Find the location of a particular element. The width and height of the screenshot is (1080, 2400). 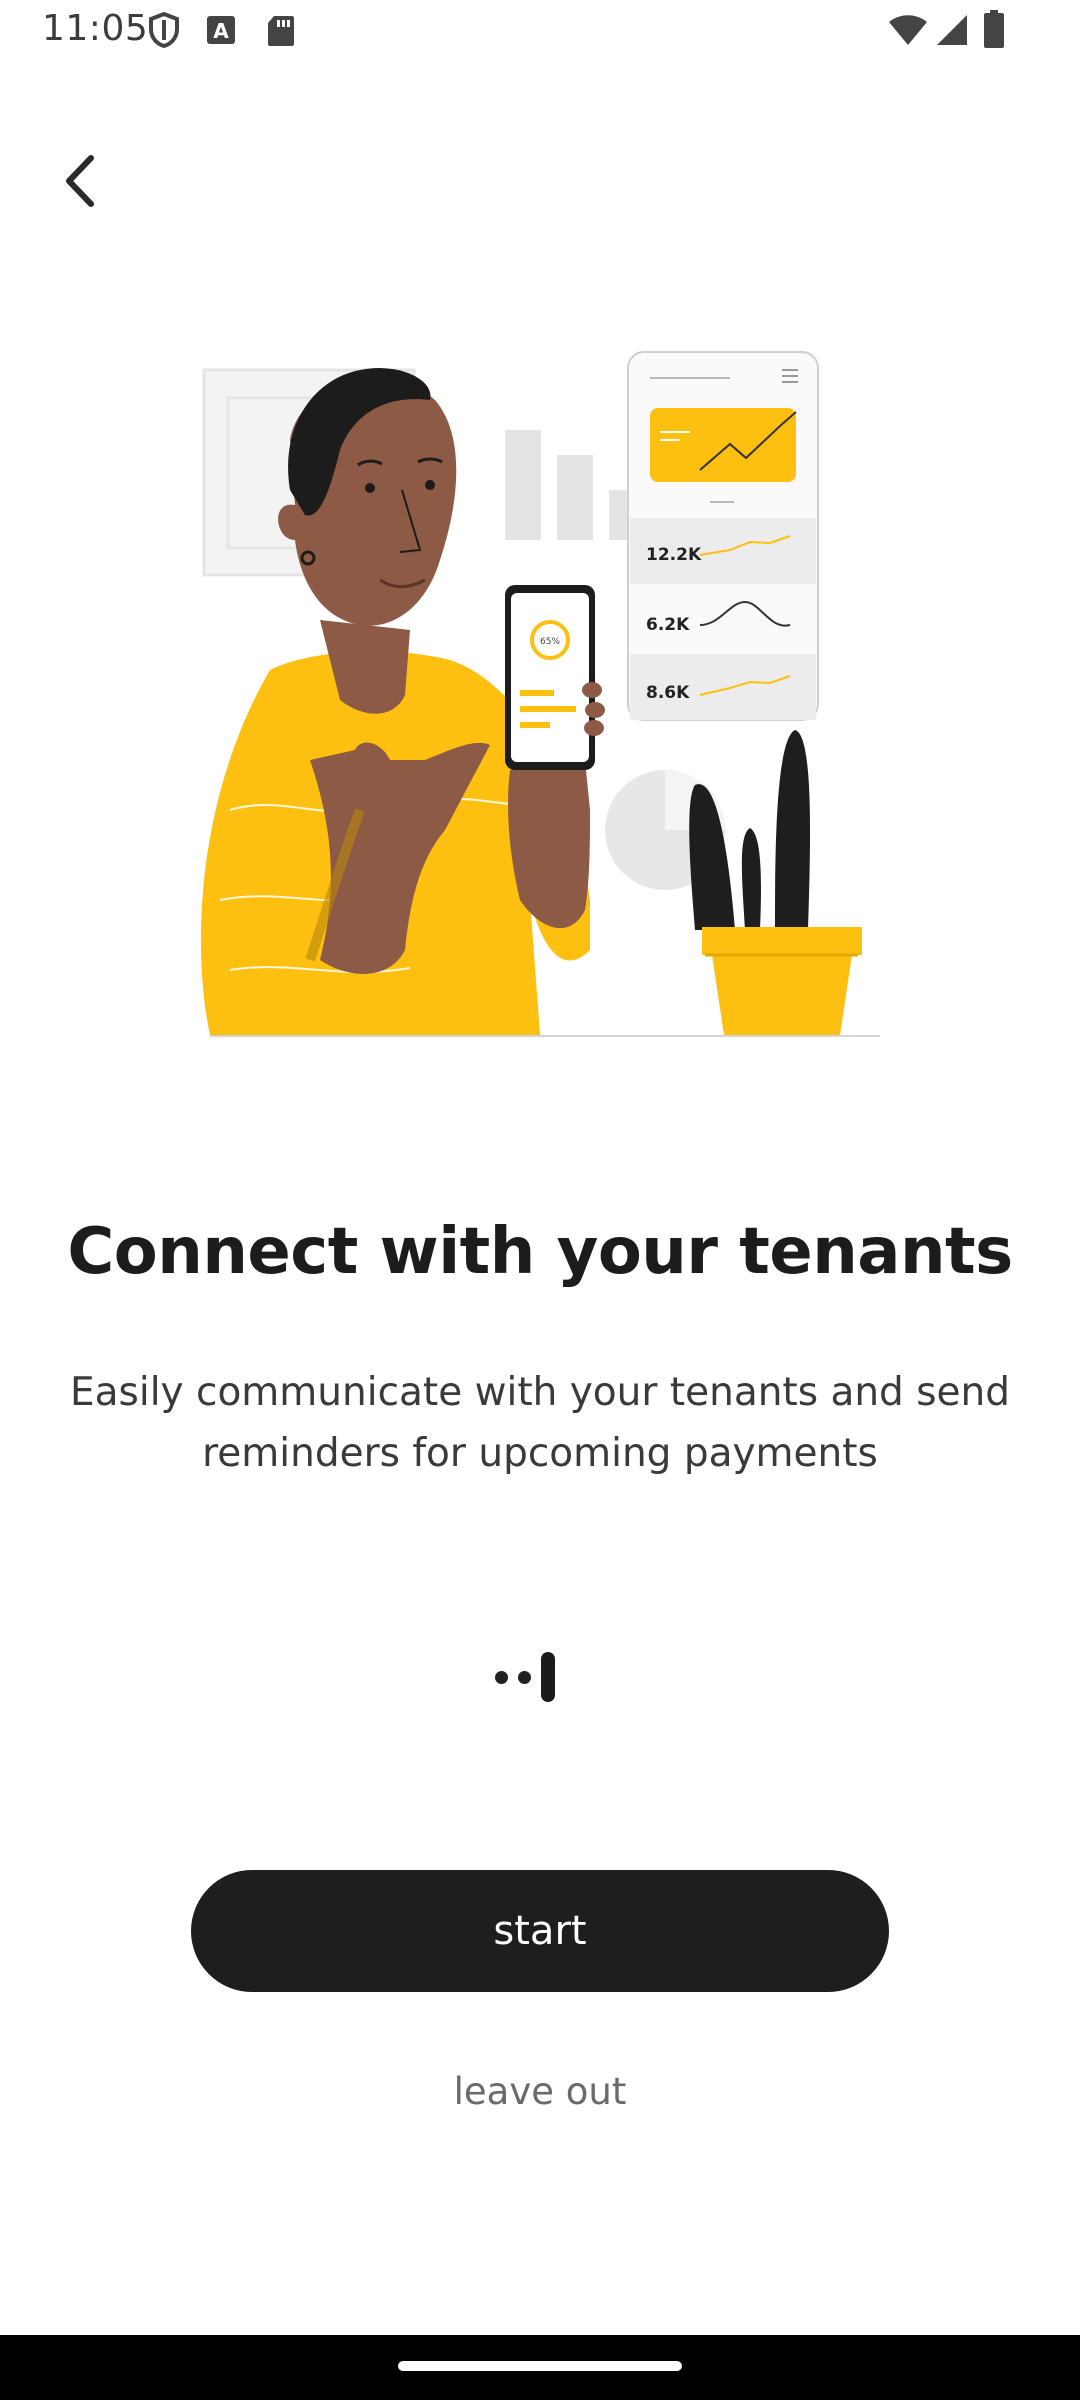

system-nav-bar is located at coordinates (540, 2367).